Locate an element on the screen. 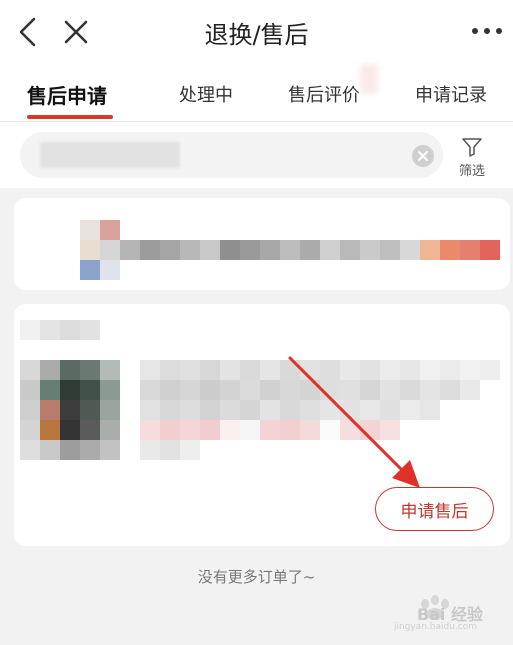  clear-button is located at coordinates (423, 156).